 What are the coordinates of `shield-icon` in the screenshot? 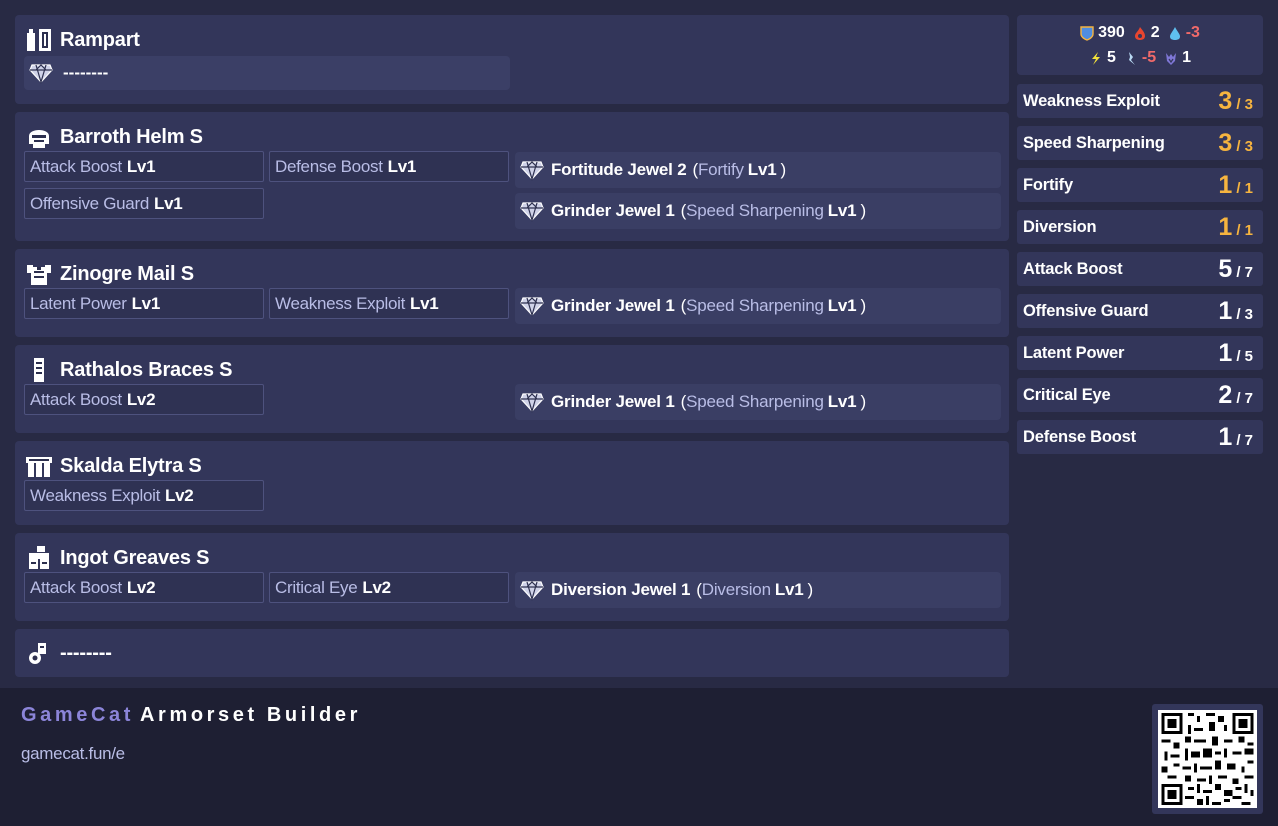 It's located at (1087, 33).